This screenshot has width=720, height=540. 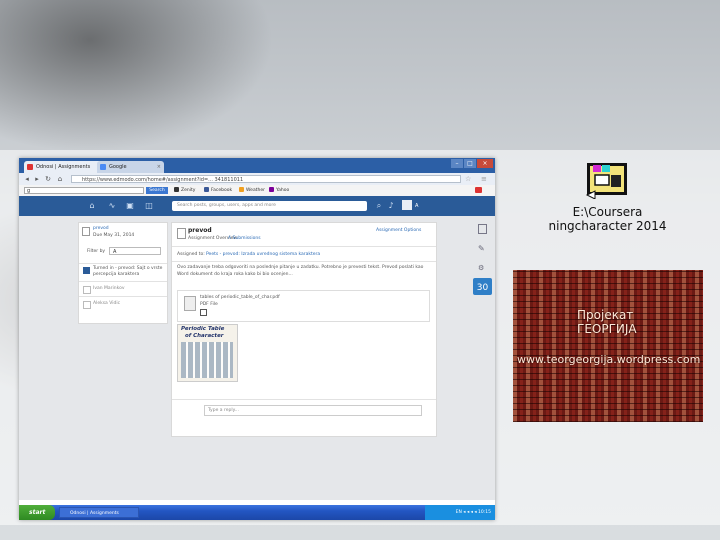 I want to click on table-grid-graphic, so click(x=207, y=360).